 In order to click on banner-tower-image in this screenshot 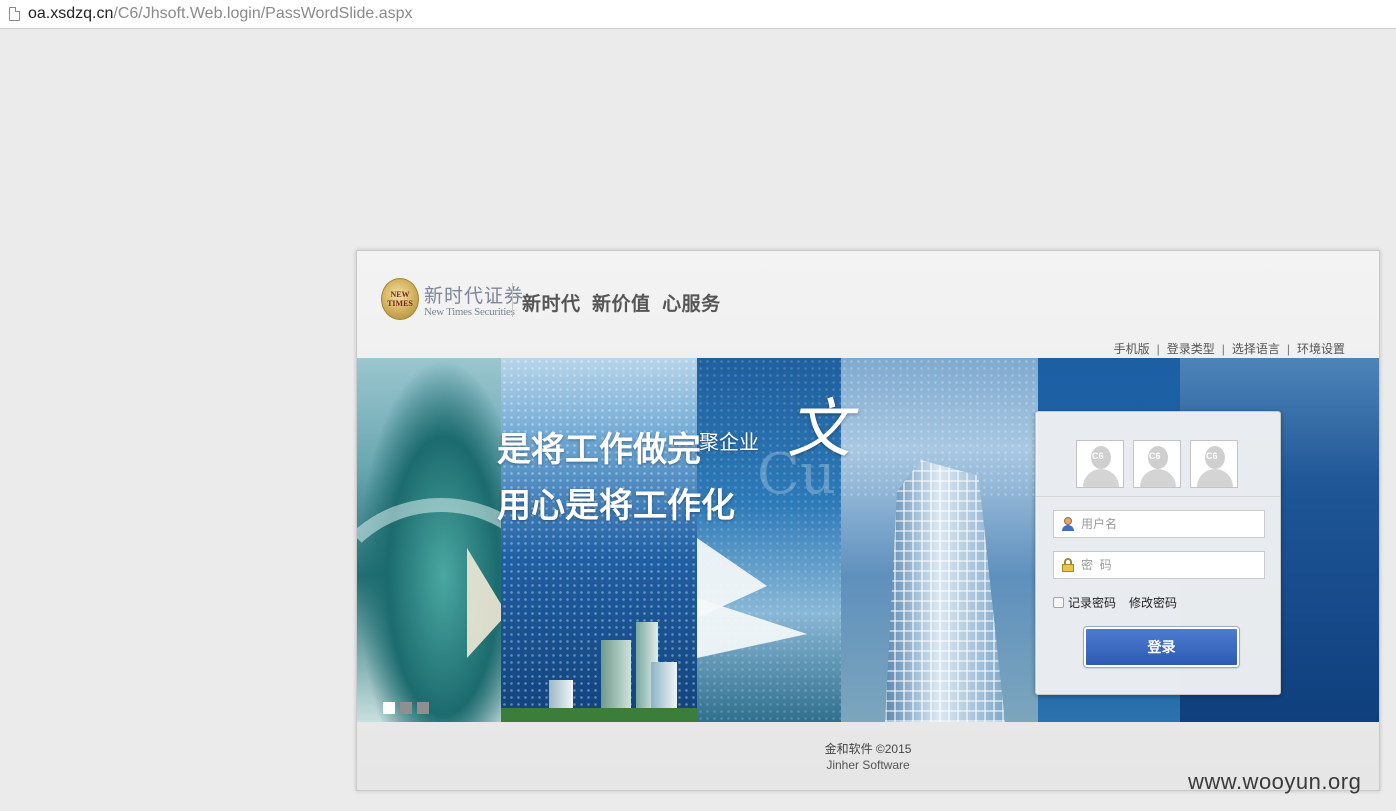, I will do `click(939, 540)`.